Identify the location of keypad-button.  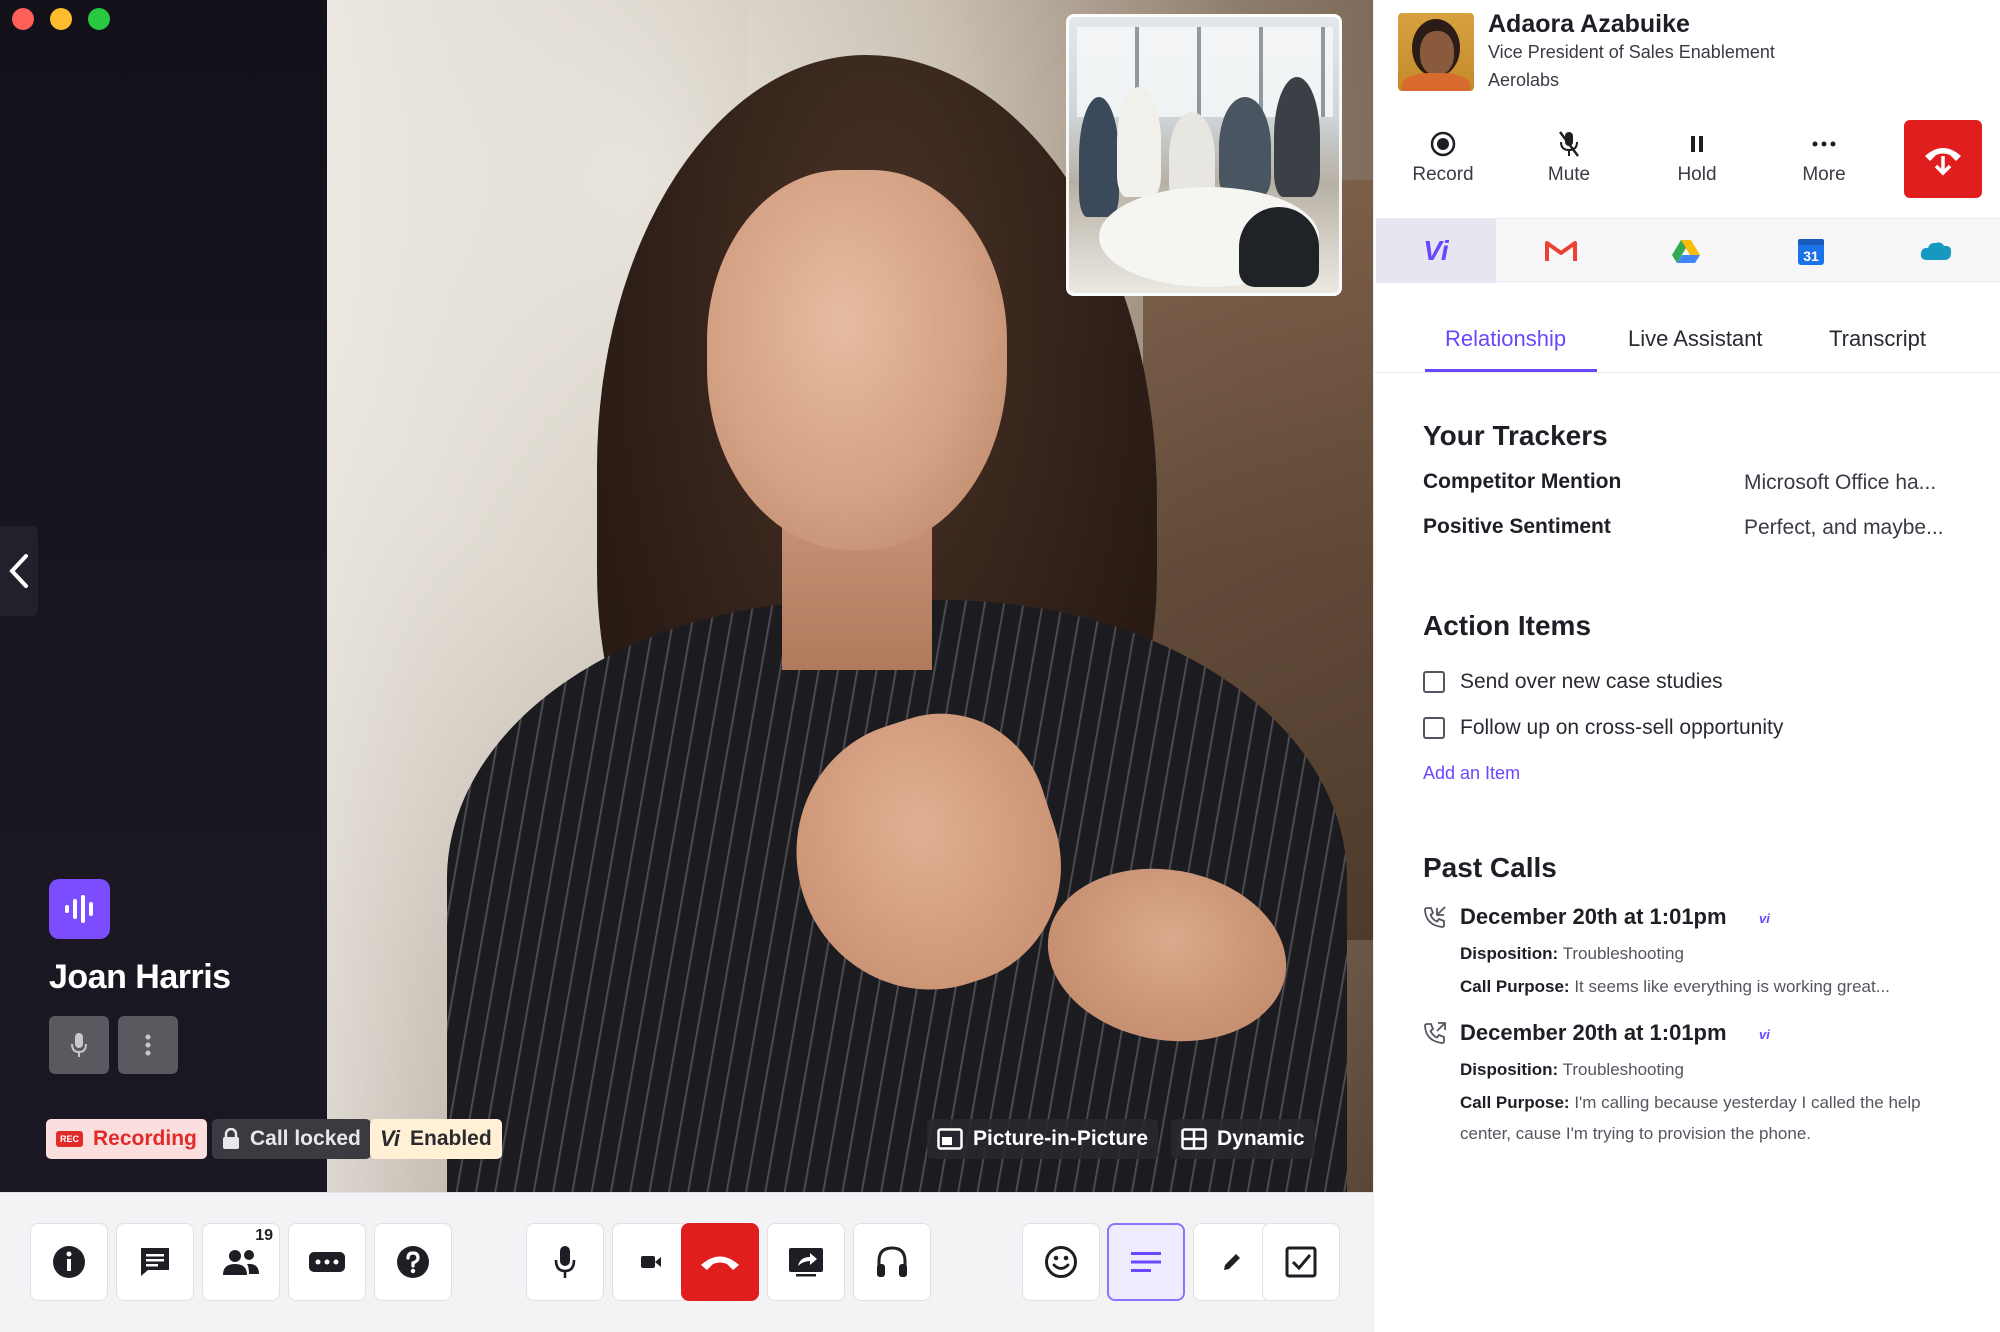
(327, 1262).